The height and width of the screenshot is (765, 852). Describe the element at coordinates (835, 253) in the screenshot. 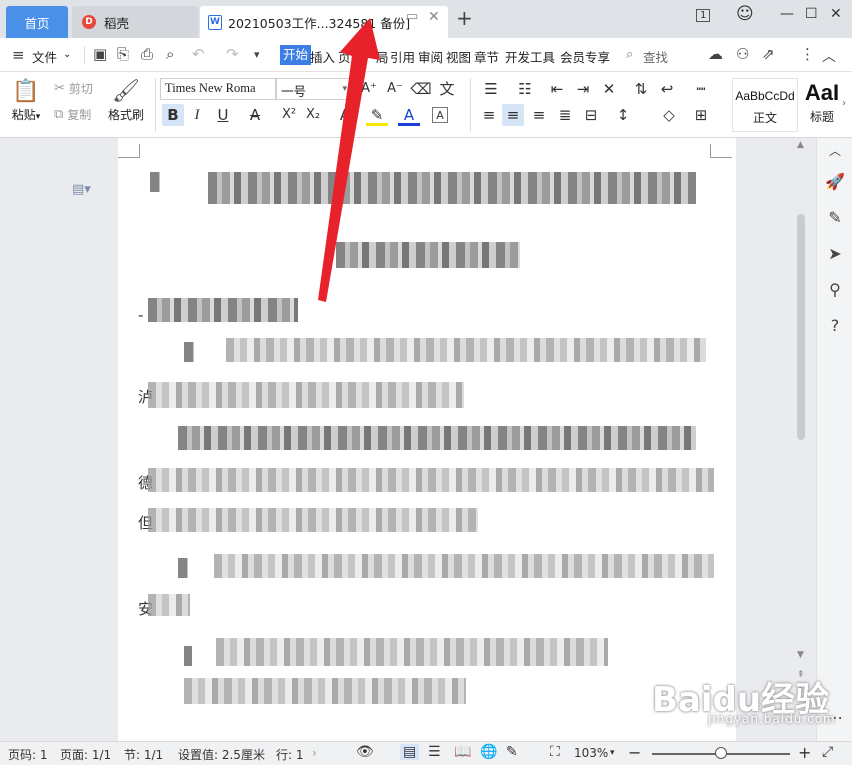

I see `select-cursor-icon: ➤` at that location.